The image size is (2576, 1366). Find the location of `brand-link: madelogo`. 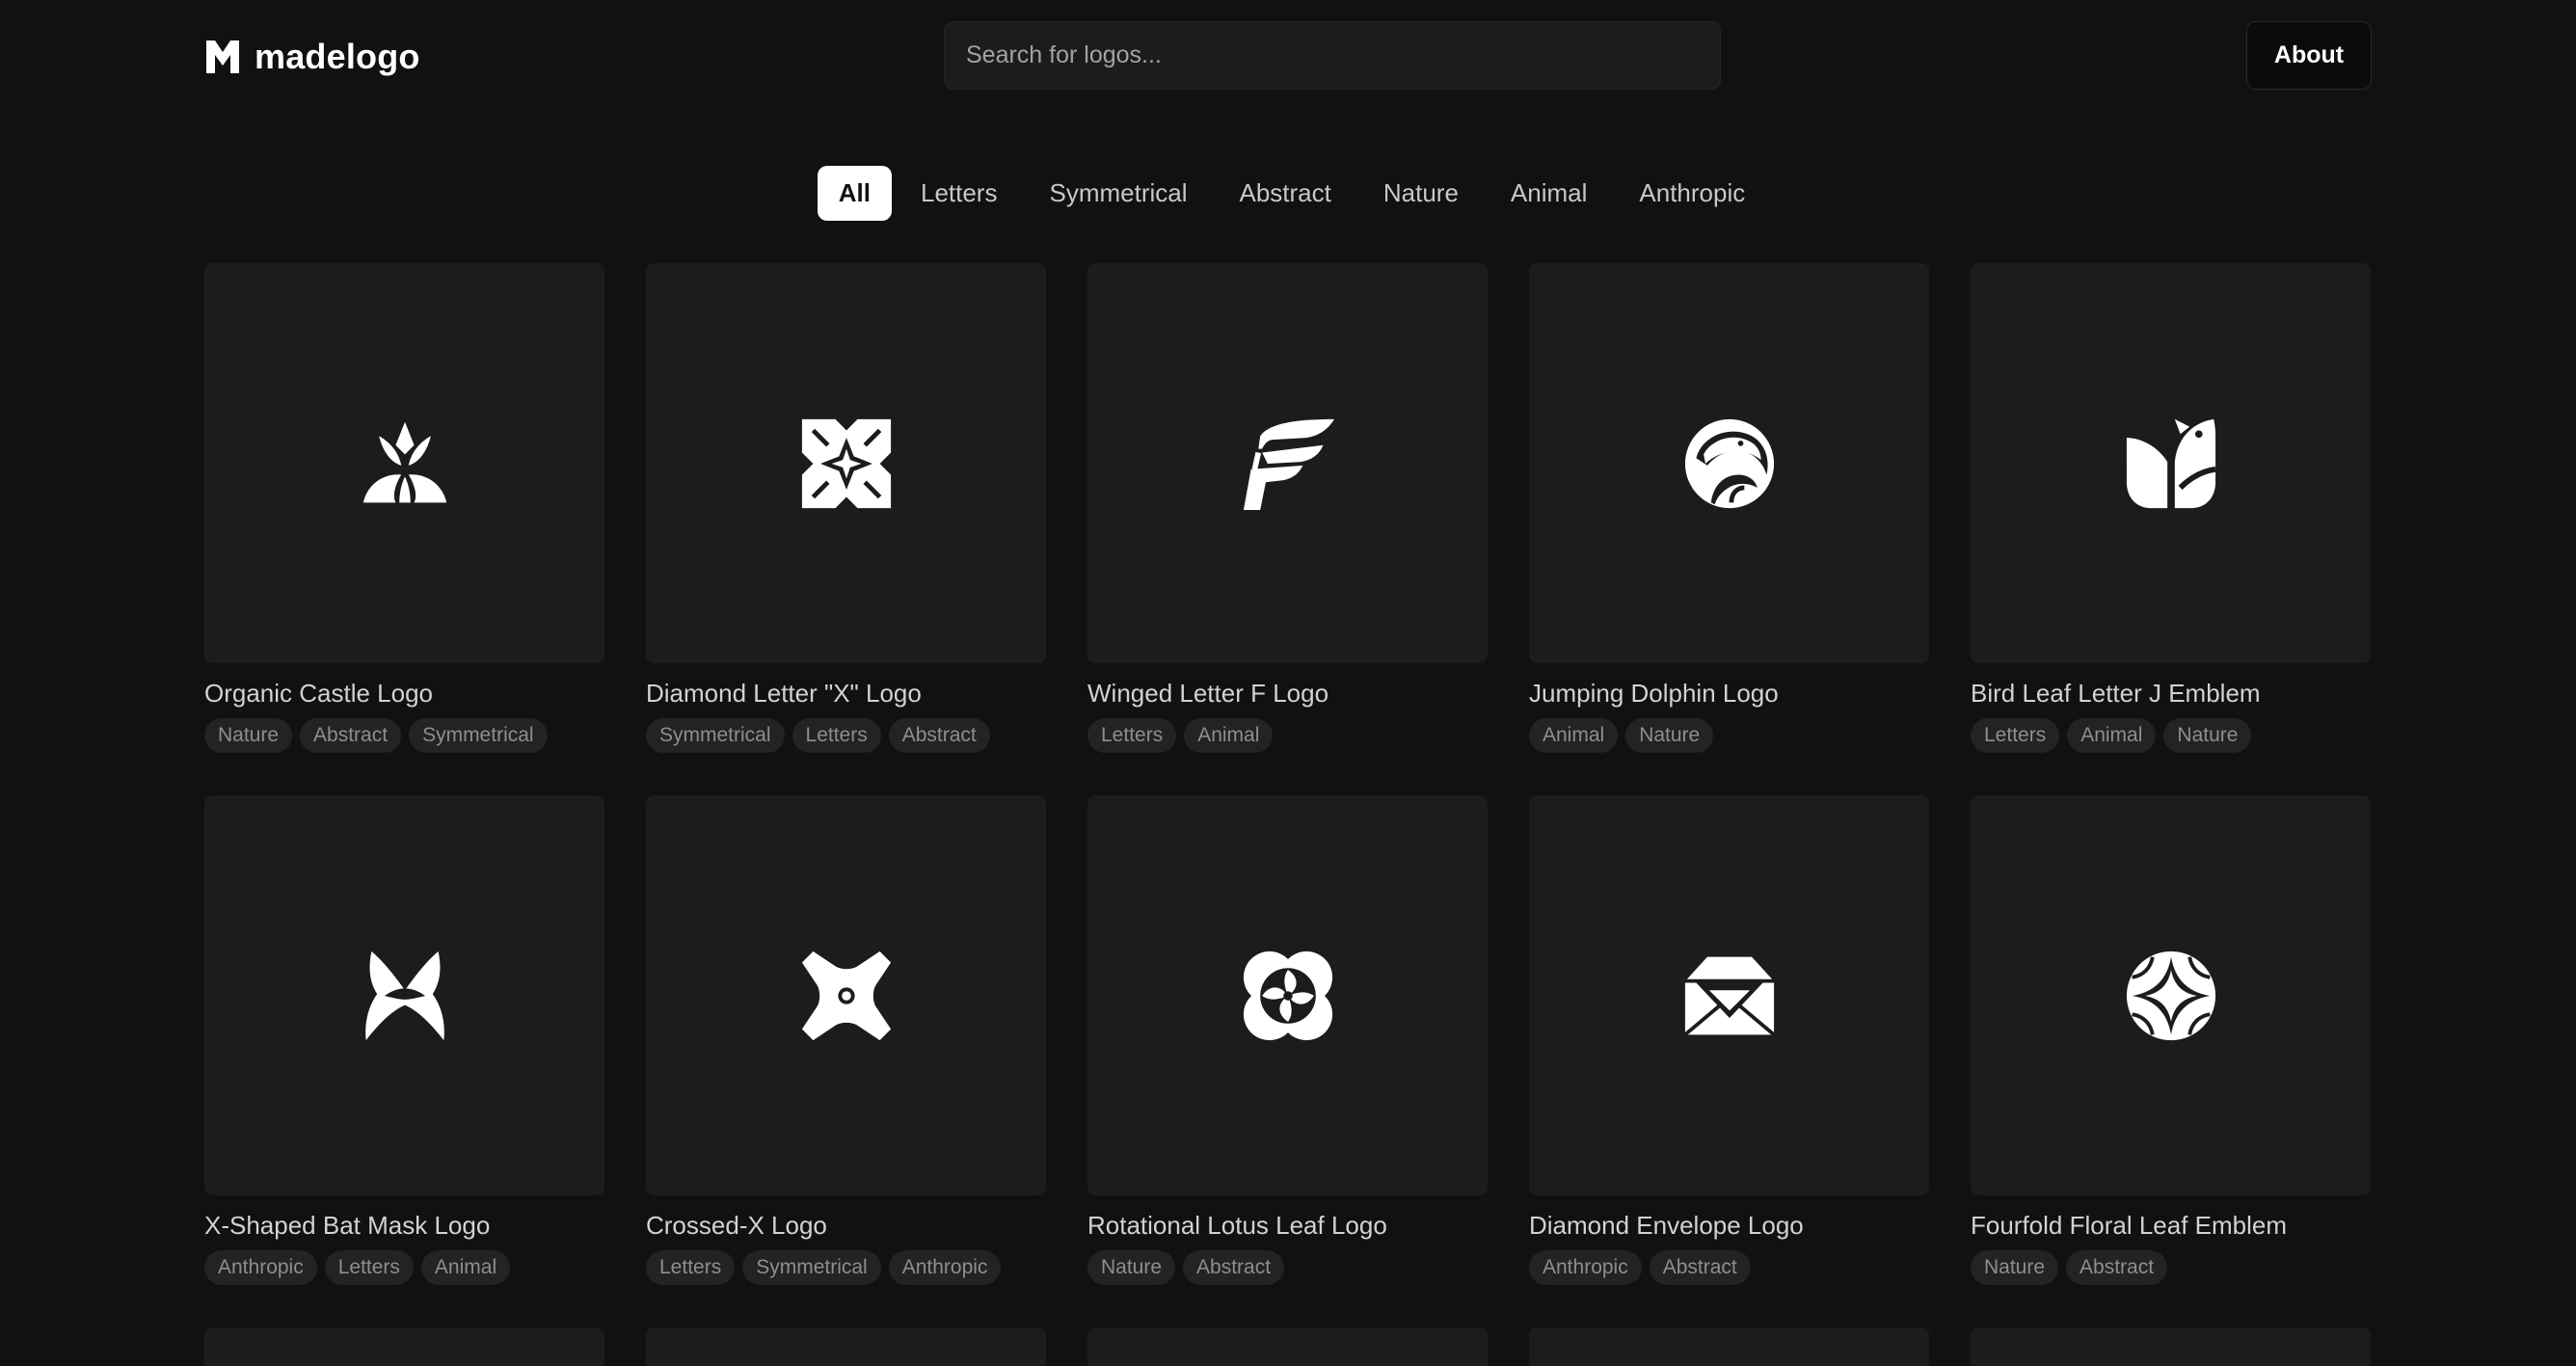

brand-link: madelogo is located at coordinates (312, 57).